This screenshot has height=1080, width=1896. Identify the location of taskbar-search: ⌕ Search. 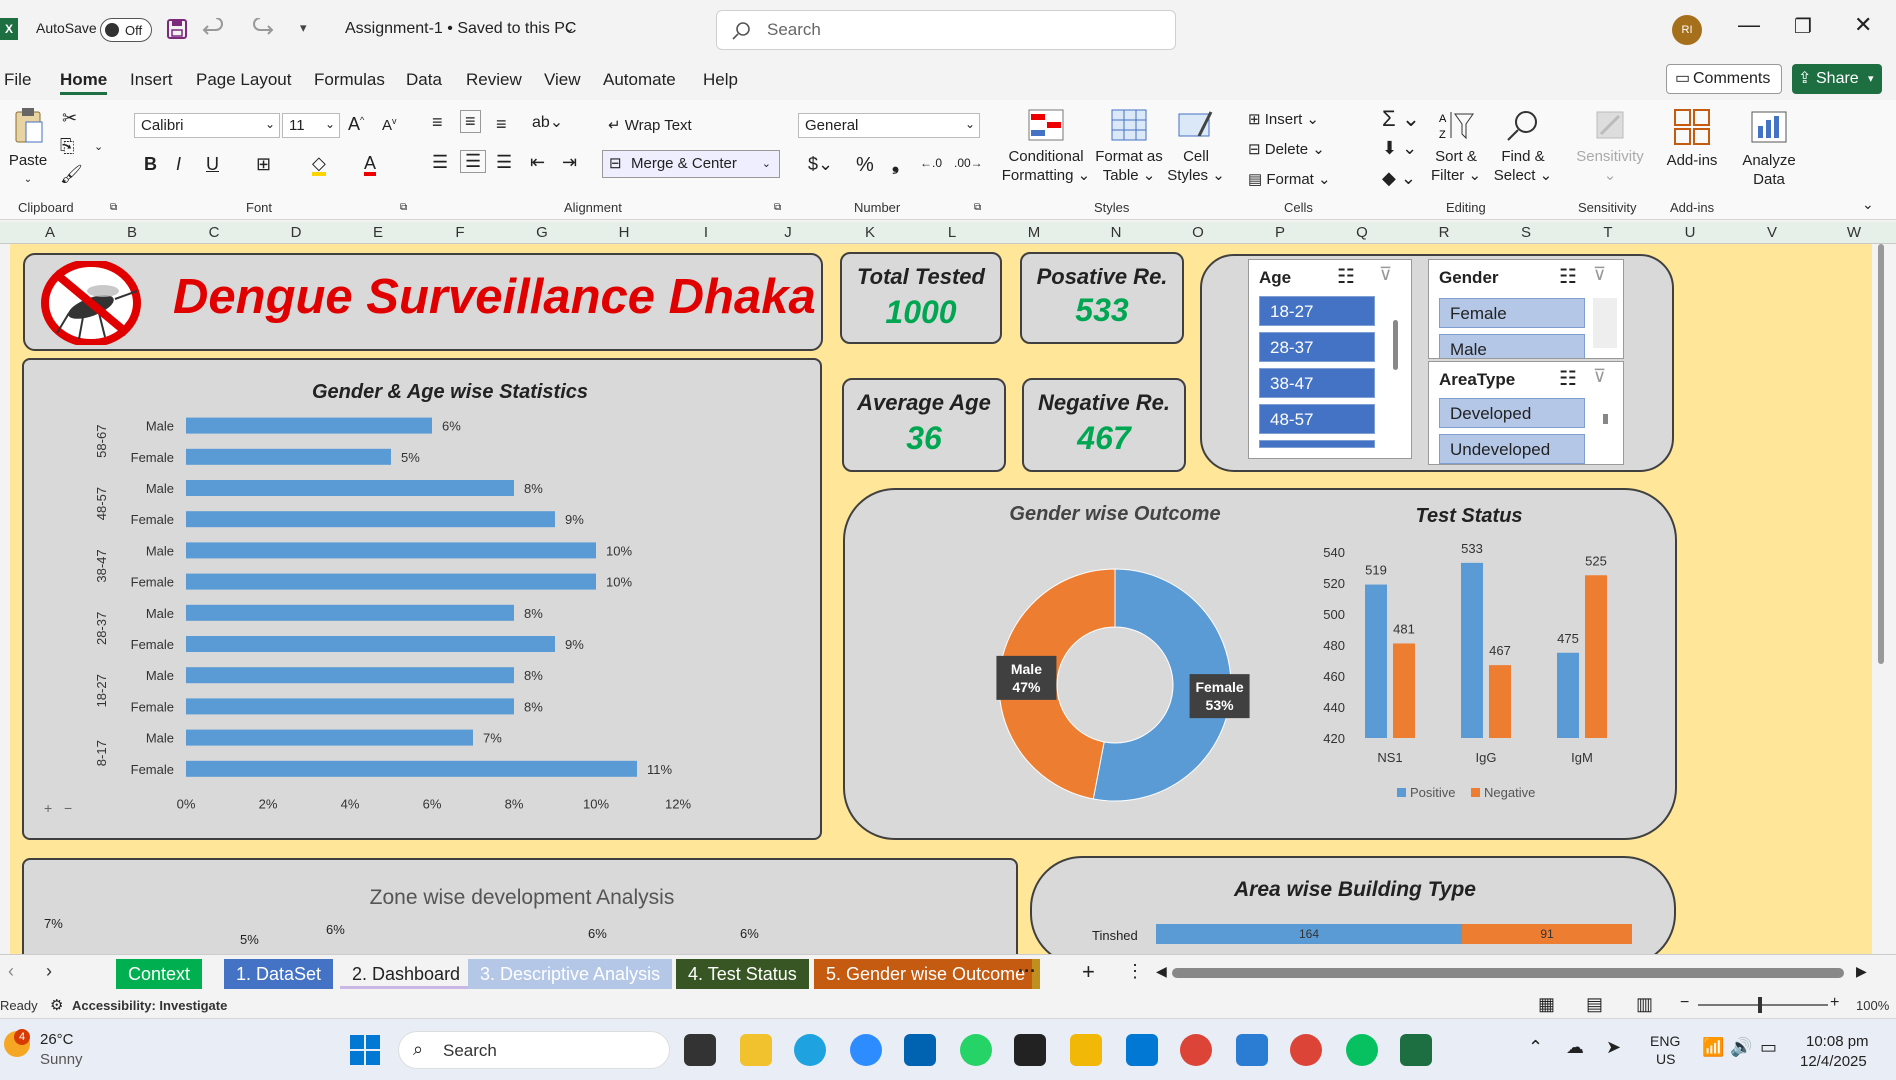
(534, 1050).